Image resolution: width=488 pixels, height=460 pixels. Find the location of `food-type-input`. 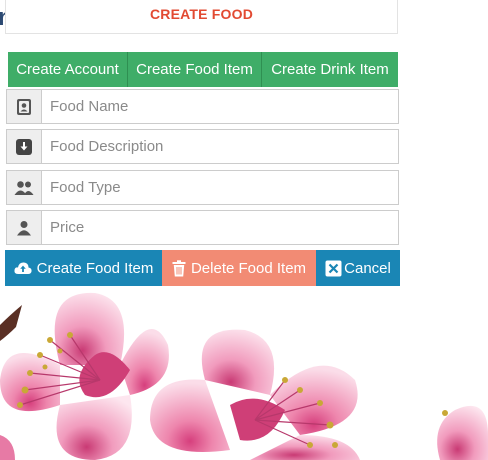

food-type-input is located at coordinates (220, 187).